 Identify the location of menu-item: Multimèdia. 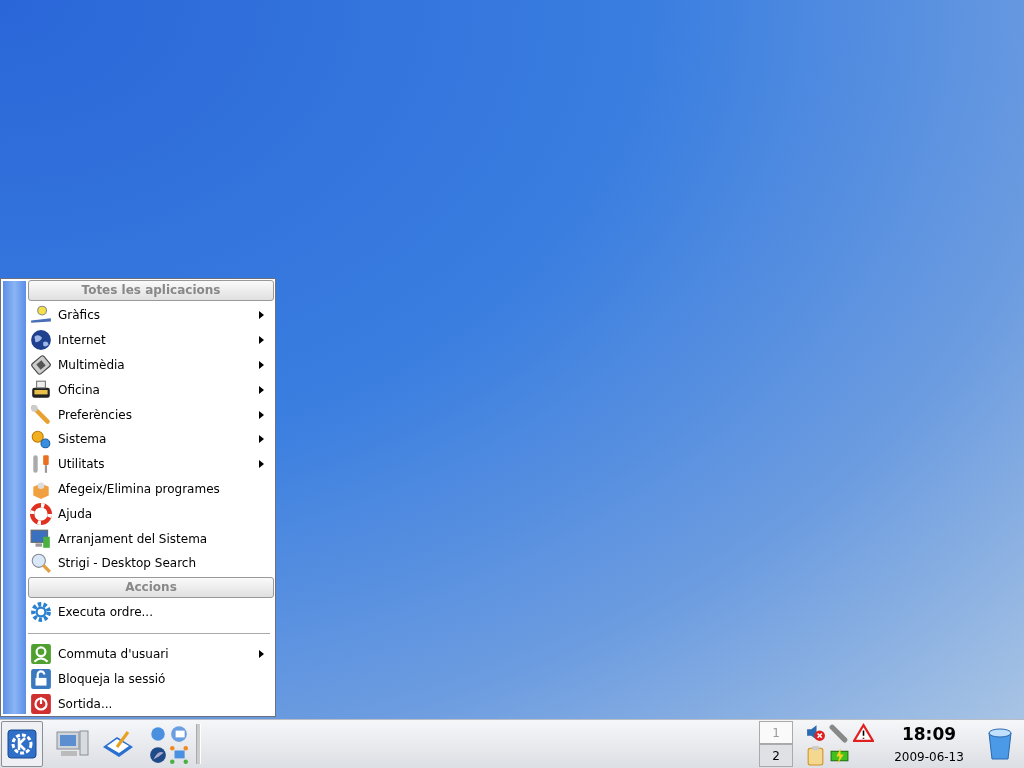
(151, 365).